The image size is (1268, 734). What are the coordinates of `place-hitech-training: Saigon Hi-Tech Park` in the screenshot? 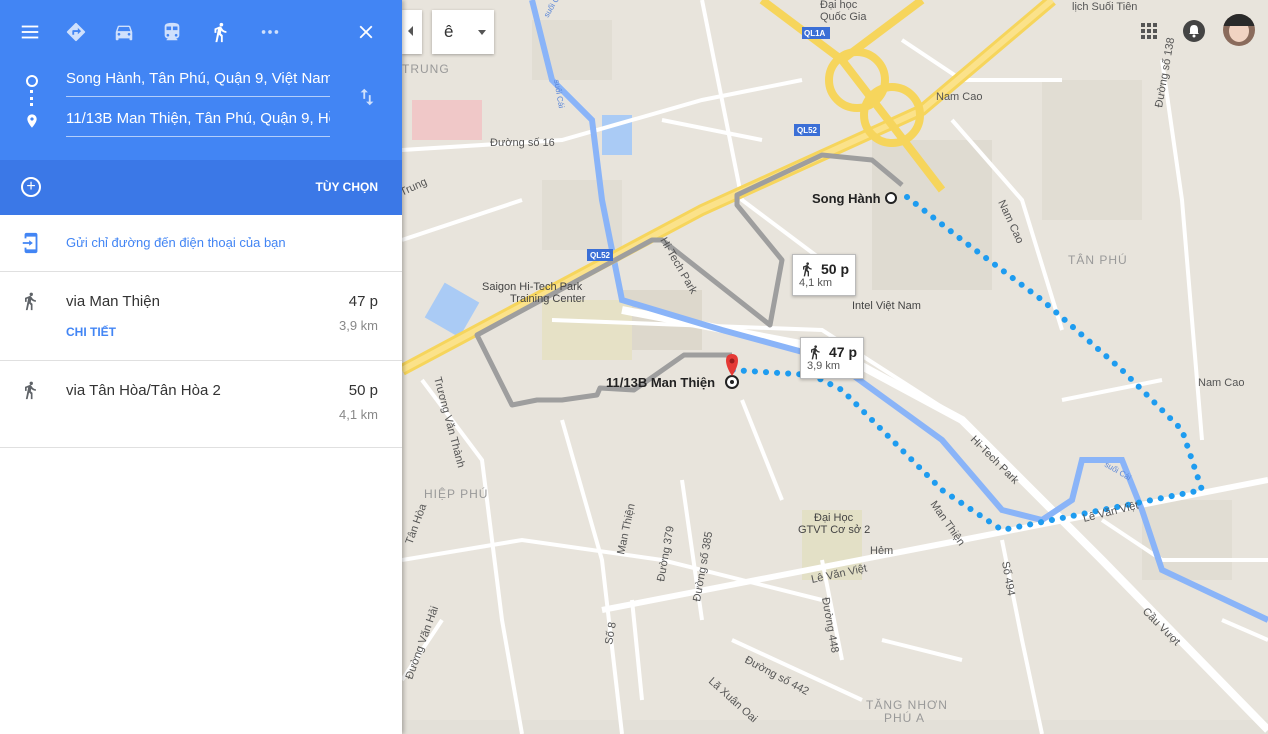 It's located at (532, 287).